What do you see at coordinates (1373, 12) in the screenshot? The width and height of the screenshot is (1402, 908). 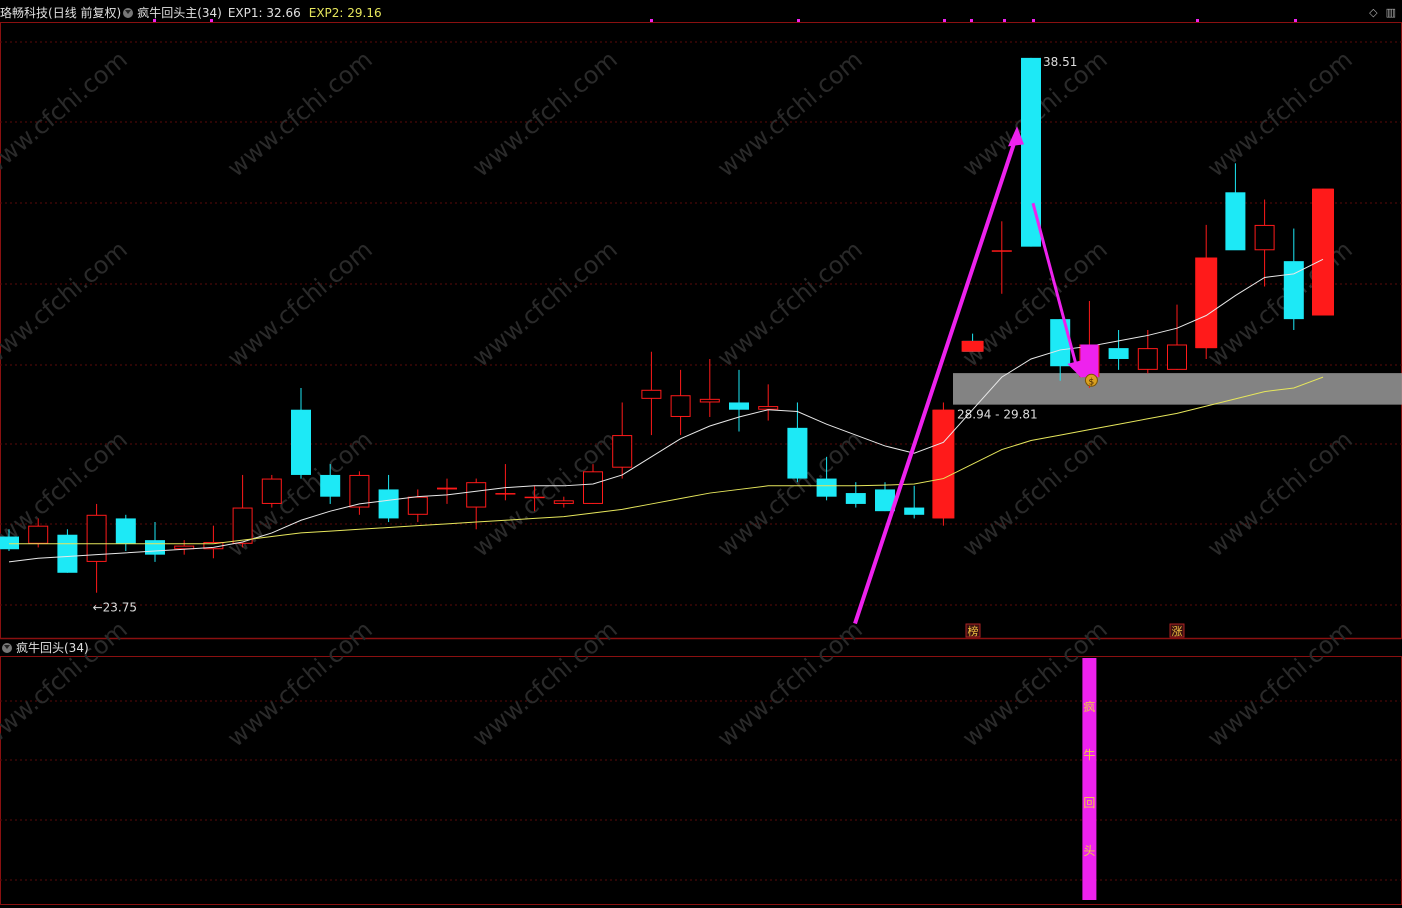 I see `diamond-icon: ◇` at bounding box center [1373, 12].